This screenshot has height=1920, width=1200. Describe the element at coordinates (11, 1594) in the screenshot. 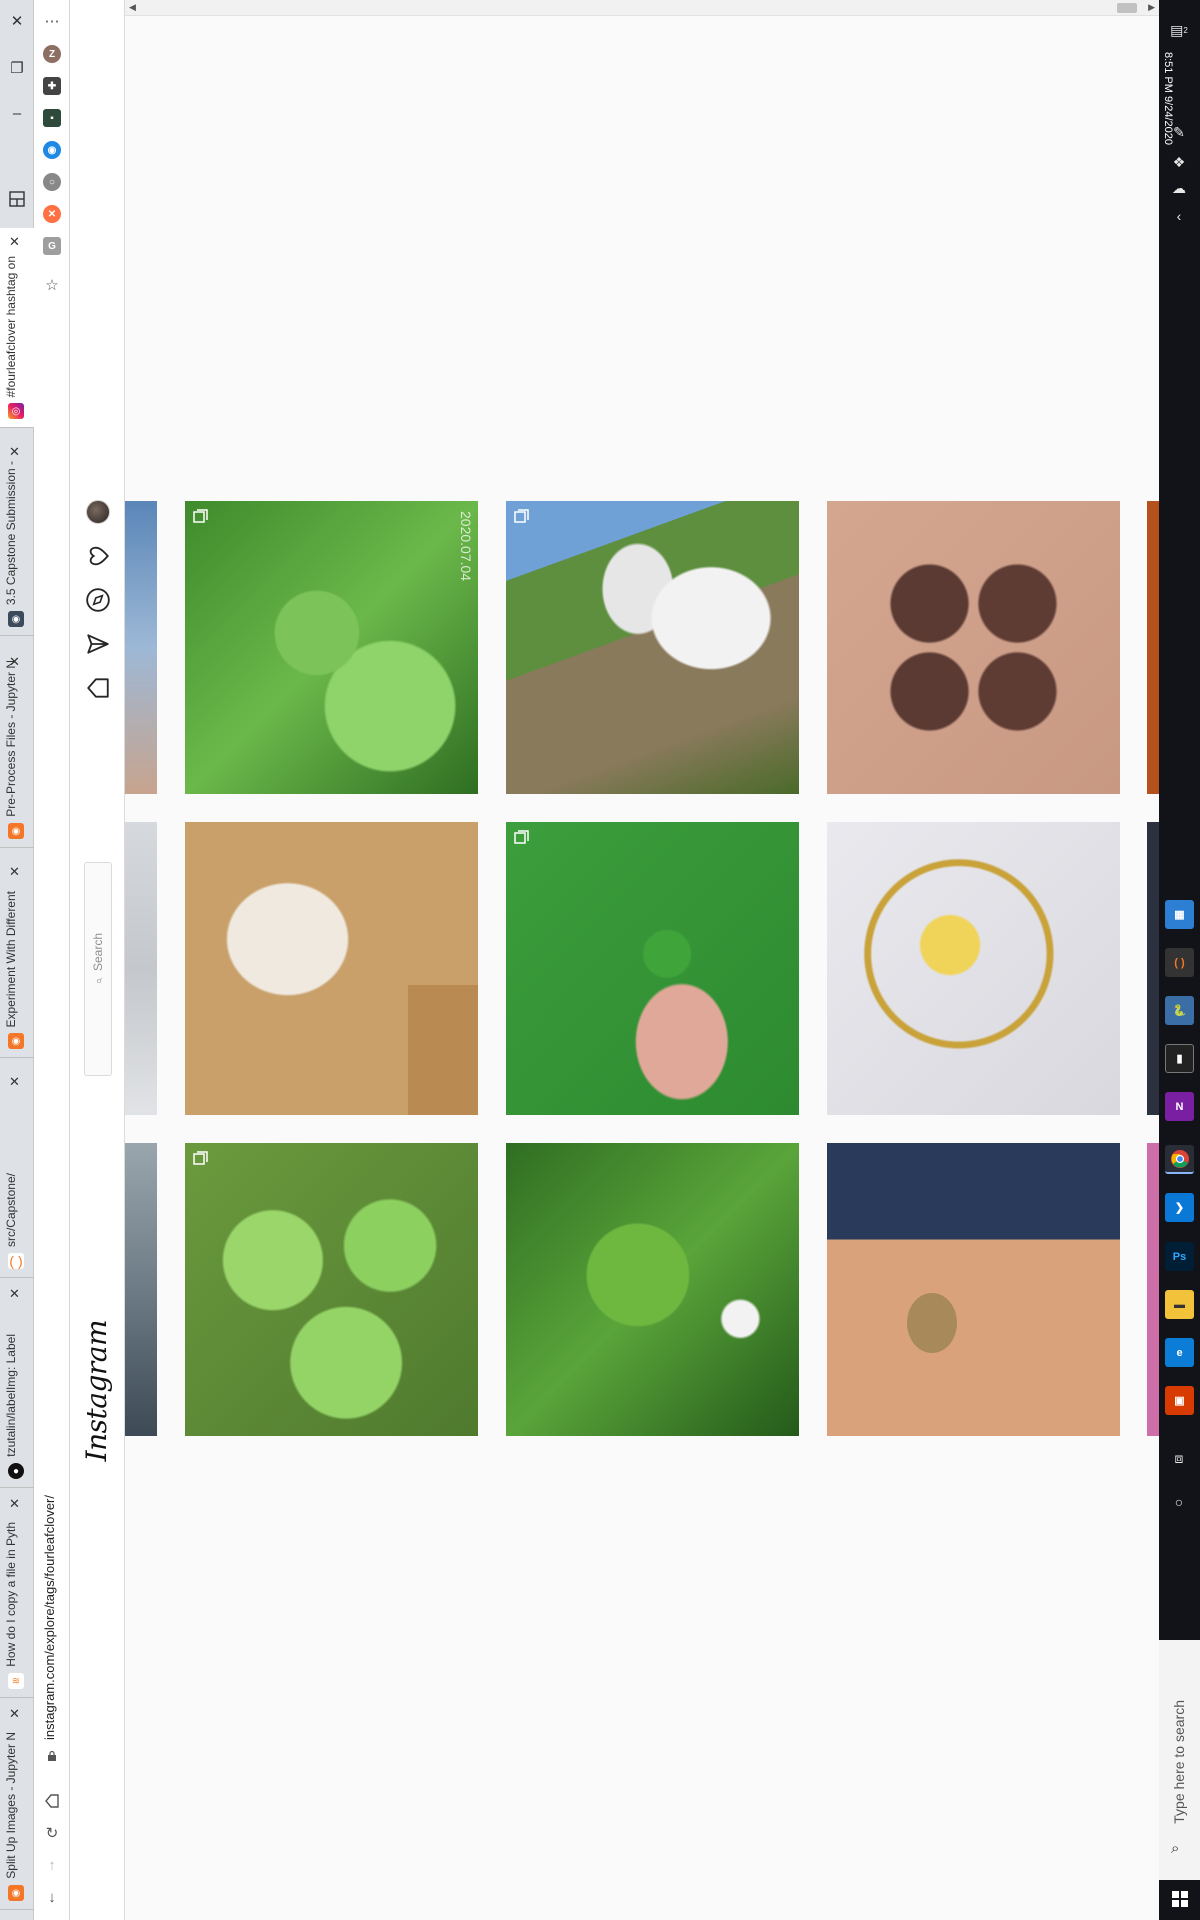

I see `tab-title: How do I copy a file in Pyth` at that location.